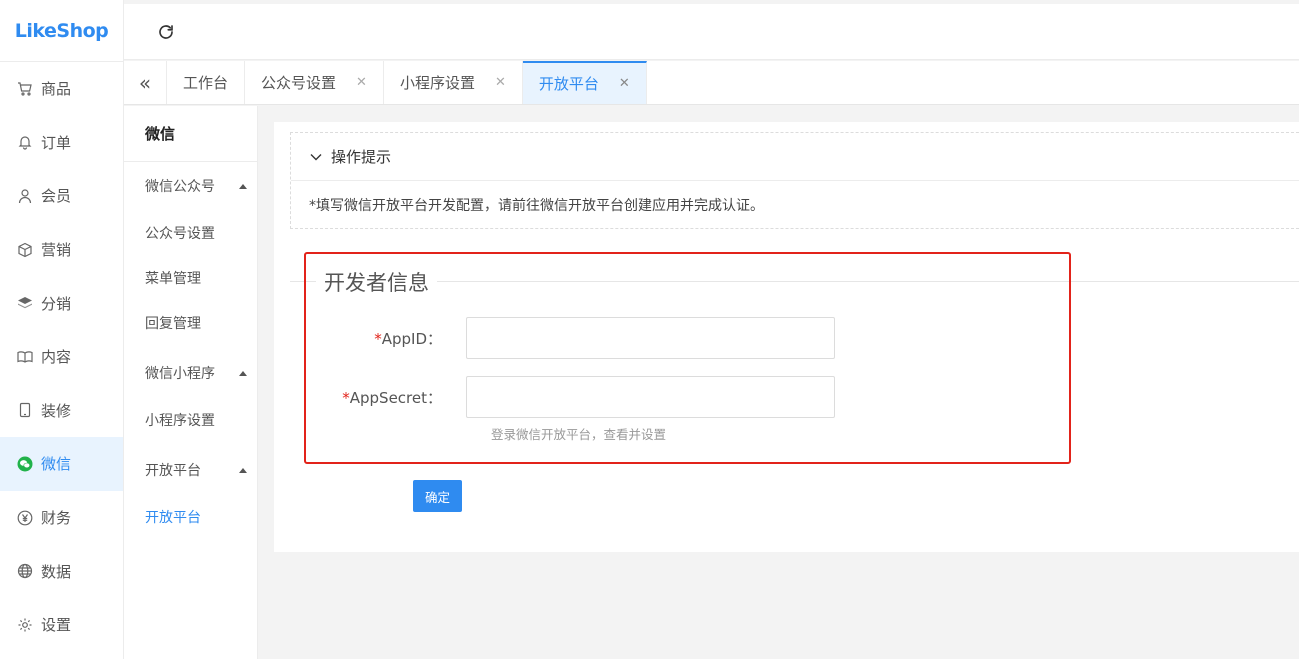 The height and width of the screenshot is (659, 1299). I want to click on appsecret-input, so click(650, 397).